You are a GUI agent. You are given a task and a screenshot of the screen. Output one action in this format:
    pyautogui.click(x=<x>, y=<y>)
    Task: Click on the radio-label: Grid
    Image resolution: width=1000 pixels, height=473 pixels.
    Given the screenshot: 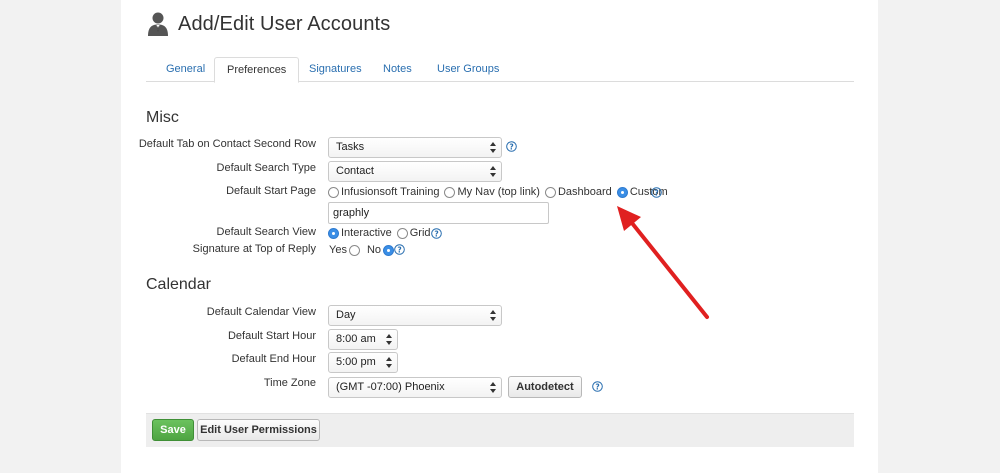 What is the action you would take?
    pyautogui.click(x=420, y=233)
    